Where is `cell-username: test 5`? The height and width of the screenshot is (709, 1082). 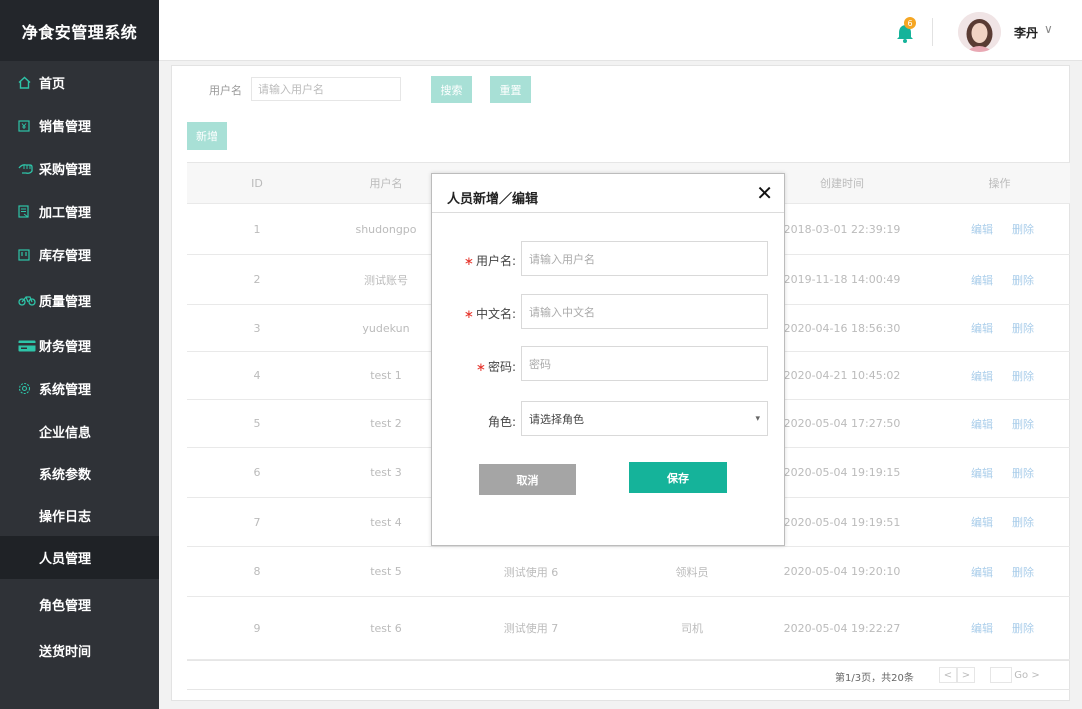 cell-username: test 5 is located at coordinates (386, 571).